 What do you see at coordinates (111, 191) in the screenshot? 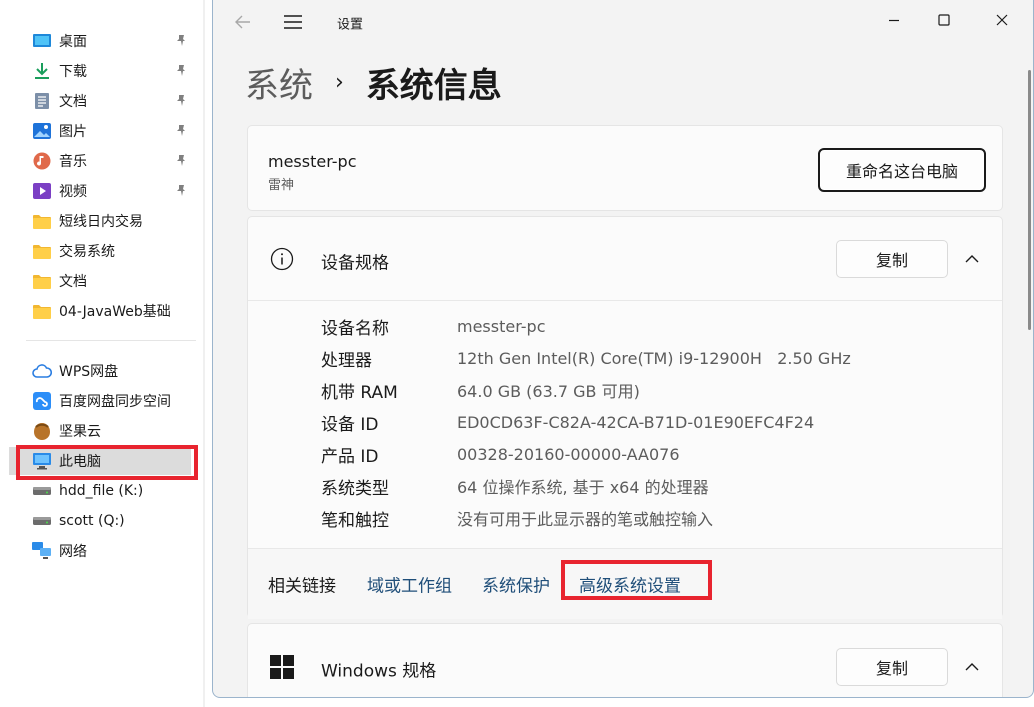
I see `nav-item-videos: 视频` at bounding box center [111, 191].